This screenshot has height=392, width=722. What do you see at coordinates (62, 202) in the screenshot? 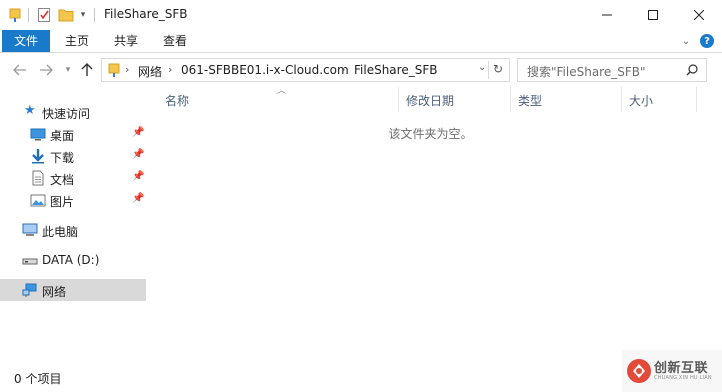
I see `nav-item-label: 图片` at bounding box center [62, 202].